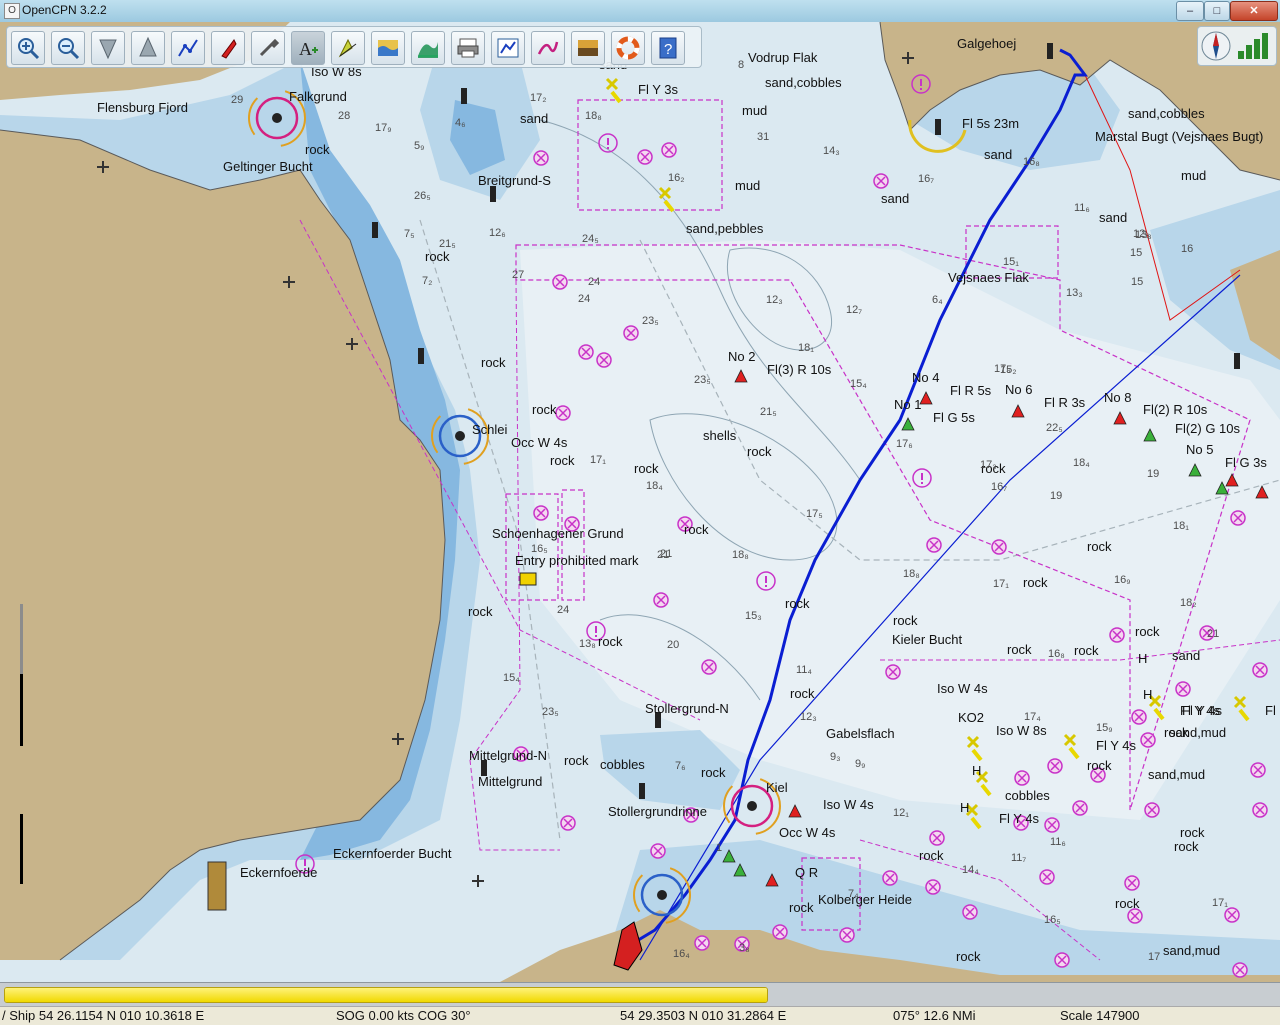 Image resolution: width=1280 pixels, height=1025 pixels. What do you see at coordinates (901, 813) in the screenshot?
I see `depth-sounding: 12₁` at bounding box center [901, 813].